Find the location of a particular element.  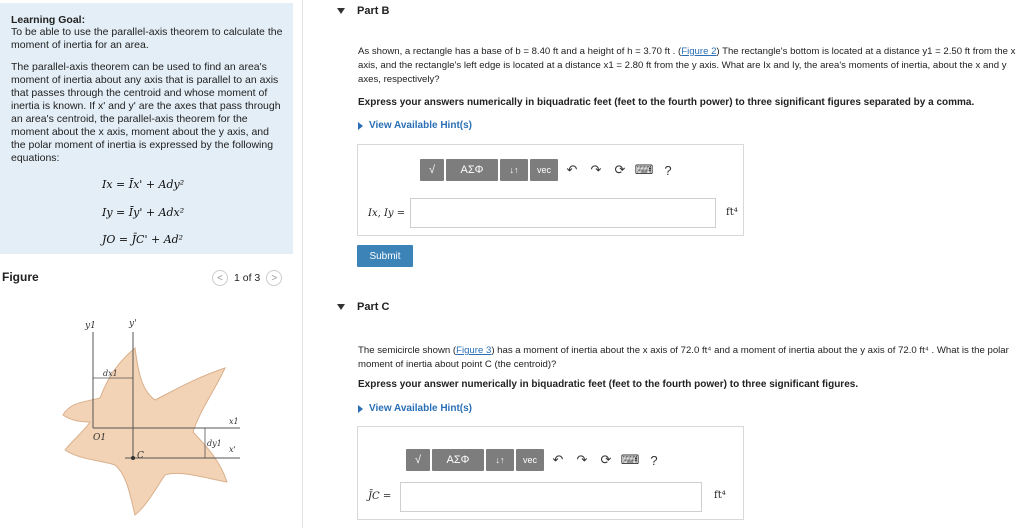

part-c-hint-label: View Available Hint(s) is located at coordinates (420, 408).